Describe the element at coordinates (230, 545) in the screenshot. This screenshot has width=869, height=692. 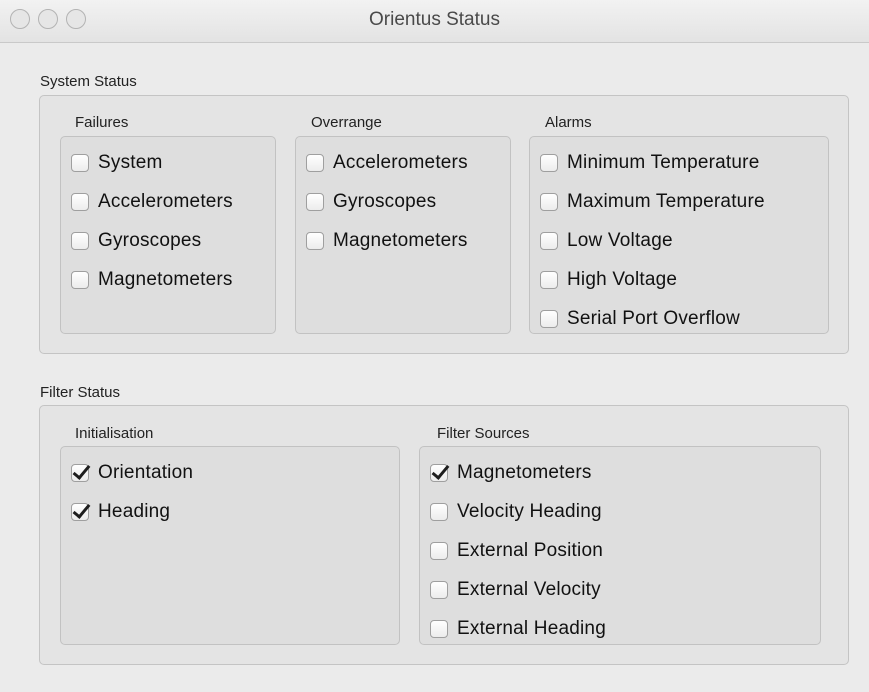
I see `initialisation-group: Orientation Heading` at that location.